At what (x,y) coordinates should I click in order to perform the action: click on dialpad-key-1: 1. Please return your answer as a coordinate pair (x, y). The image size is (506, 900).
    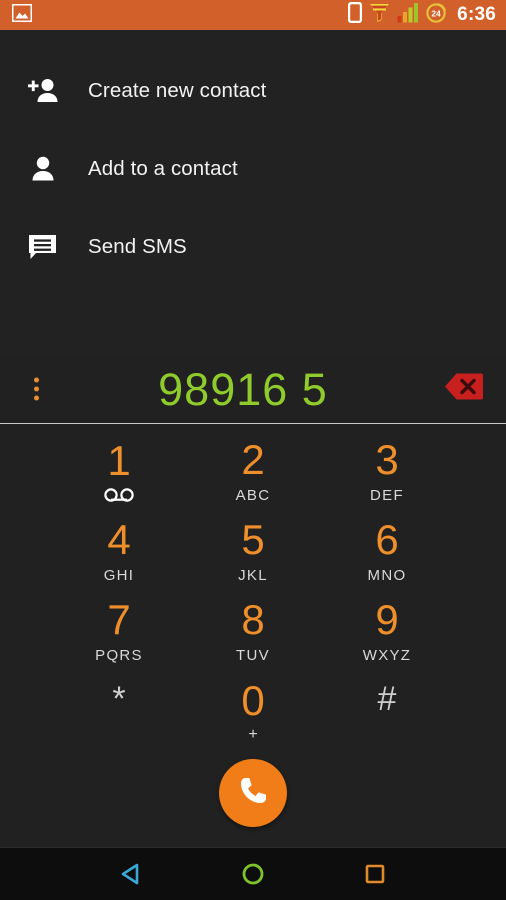
    Looking at the image, I should click on (119, 472).